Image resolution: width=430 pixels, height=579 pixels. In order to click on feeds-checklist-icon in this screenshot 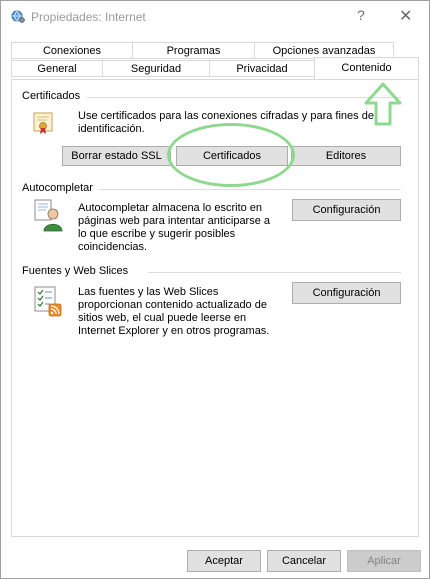, I will do `click(48, 301)`.